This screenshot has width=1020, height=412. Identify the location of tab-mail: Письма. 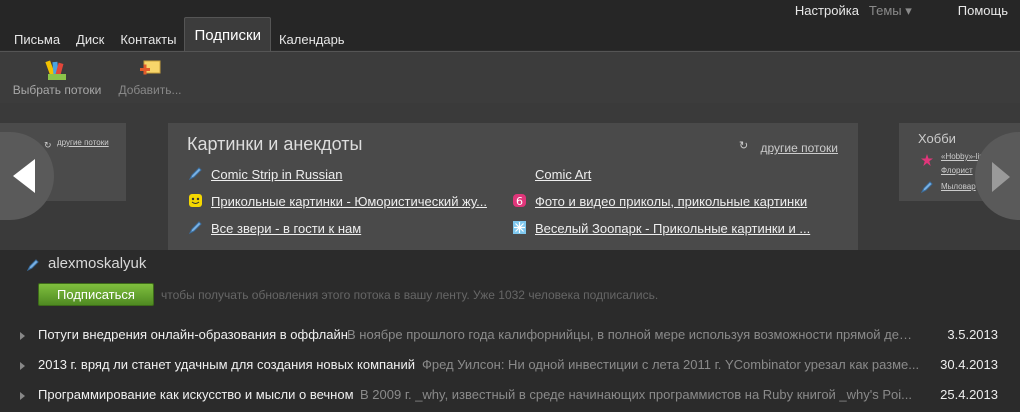
(37, 34).